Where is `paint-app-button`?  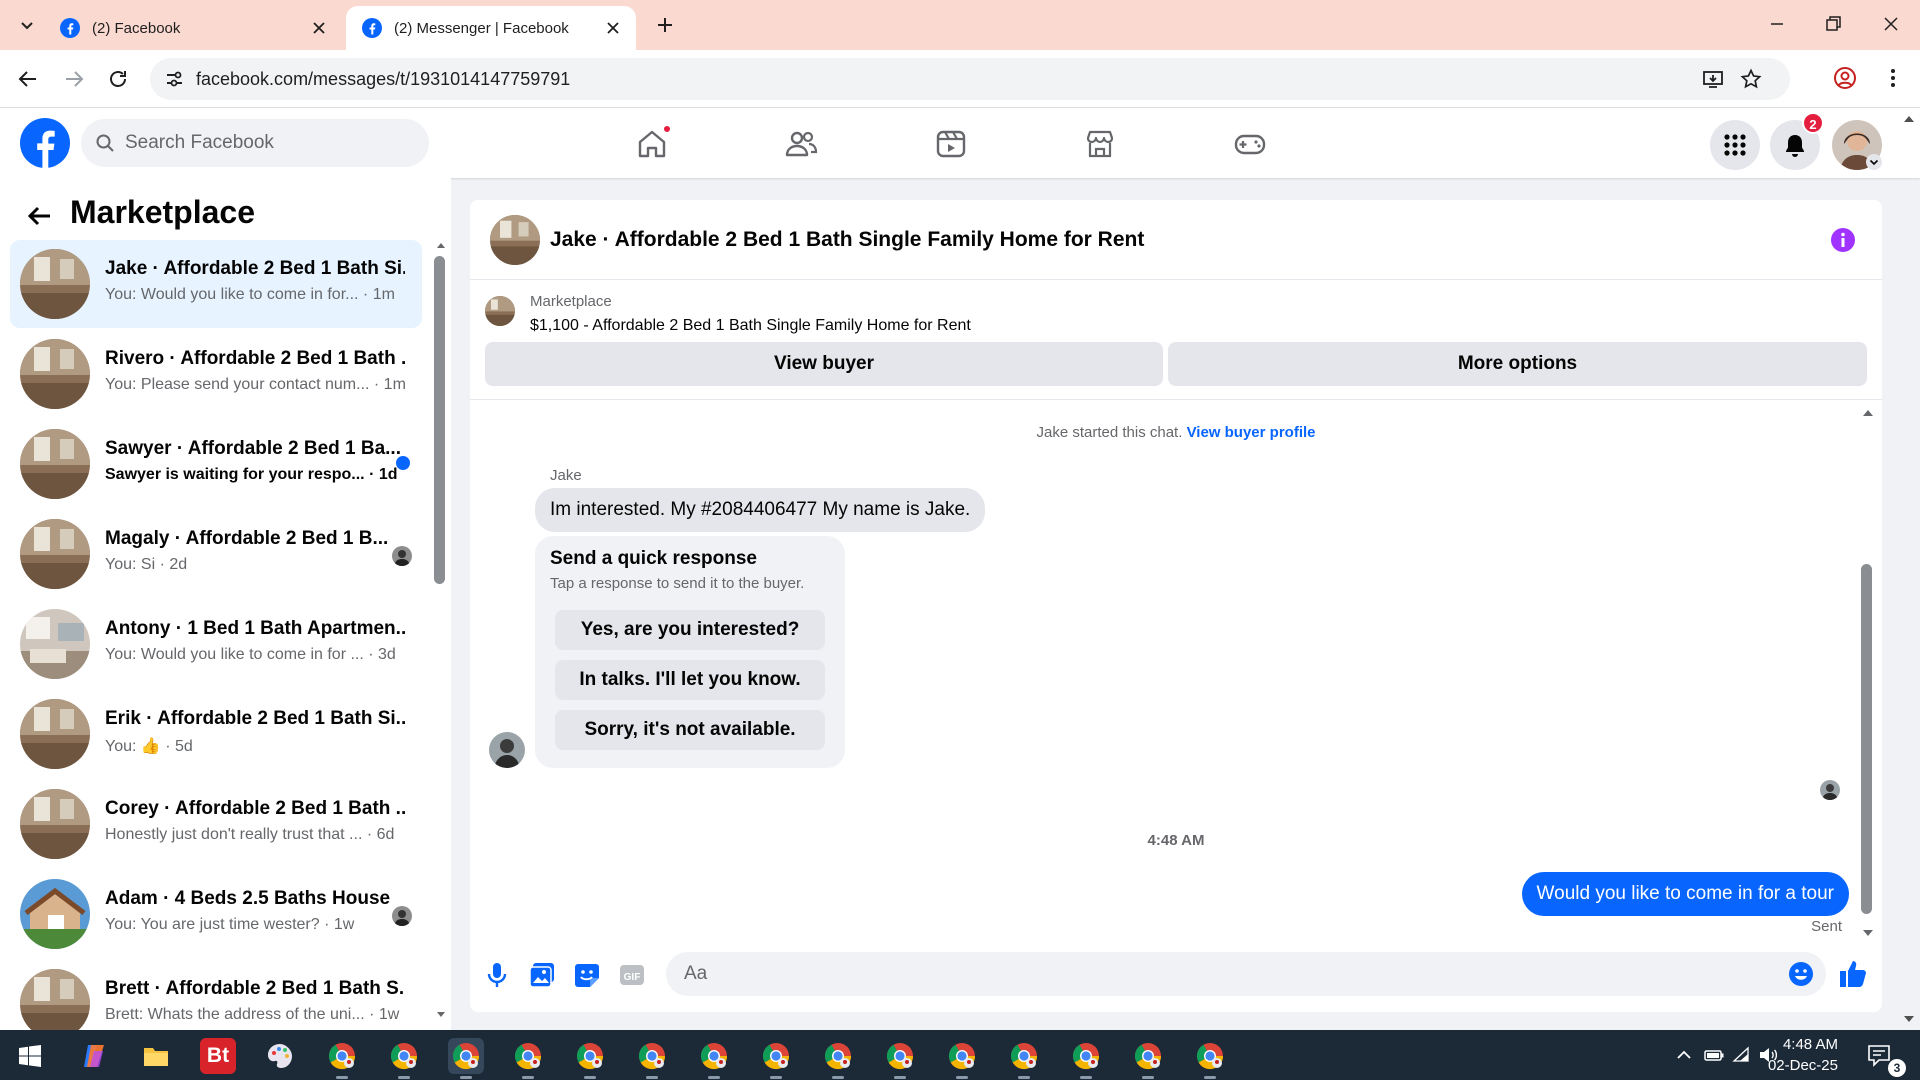
paint-app-button is located at coordinates (280, 1056).